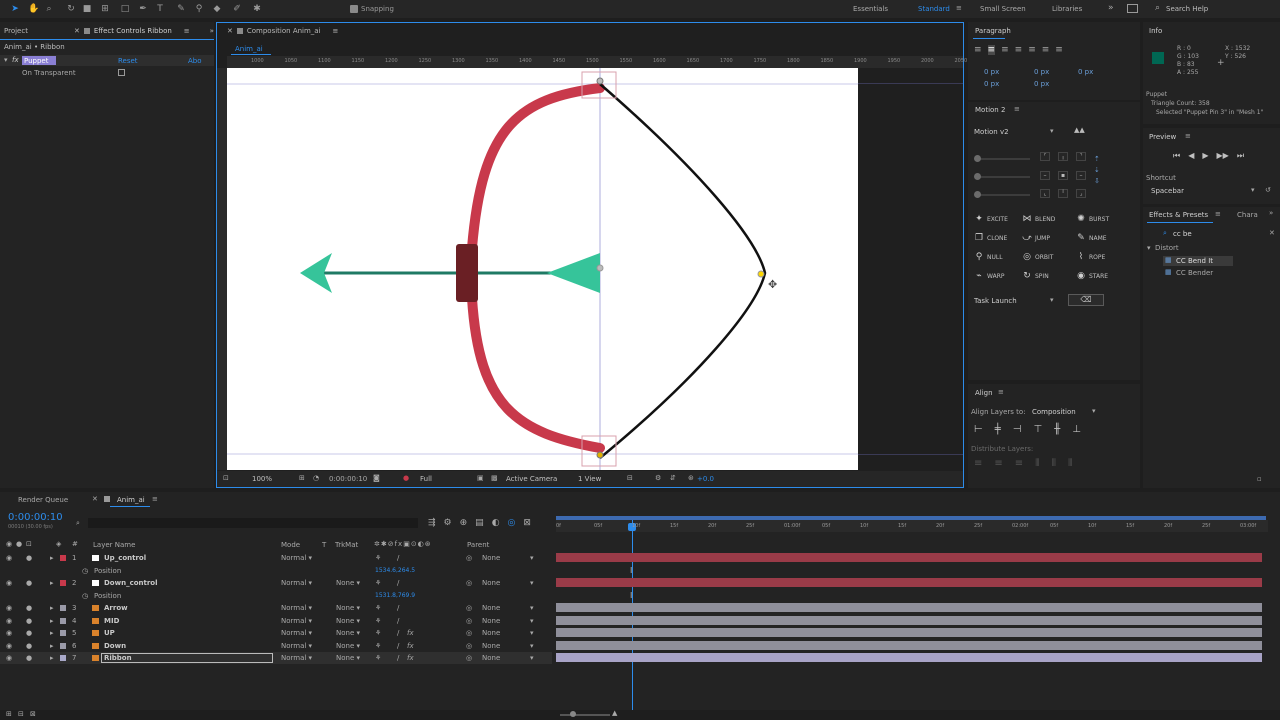  What do you see at coordinates (406, 478) in the screenshot?
I see `color-channel-icon: ●` at bounding box center [406, 478].